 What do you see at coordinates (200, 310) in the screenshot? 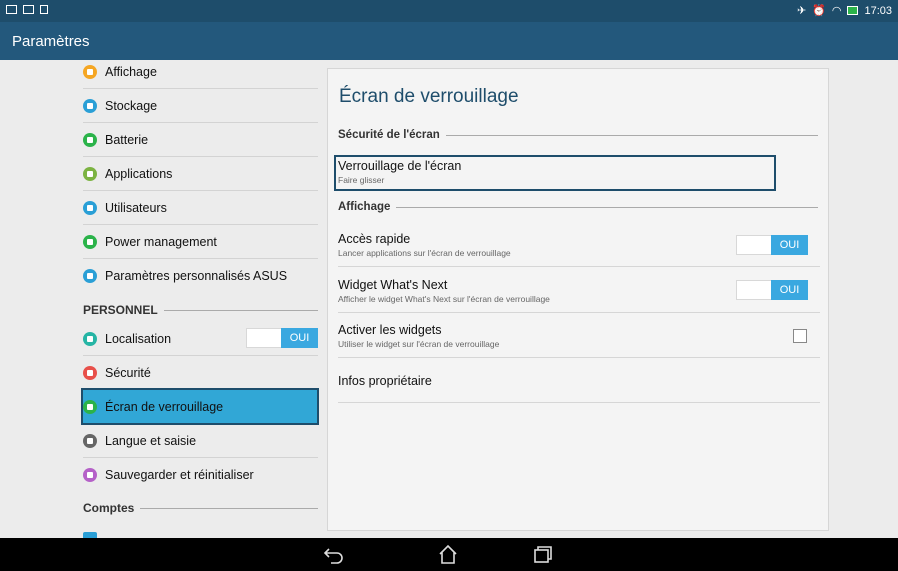
I see `section-header-personnel: PERSONNEL` at bounding box center [200, 310].